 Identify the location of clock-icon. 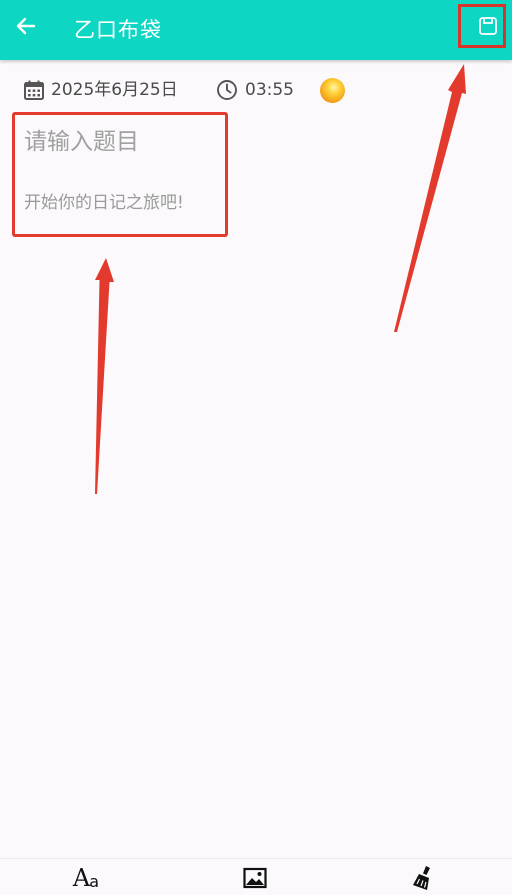
(227, 90).